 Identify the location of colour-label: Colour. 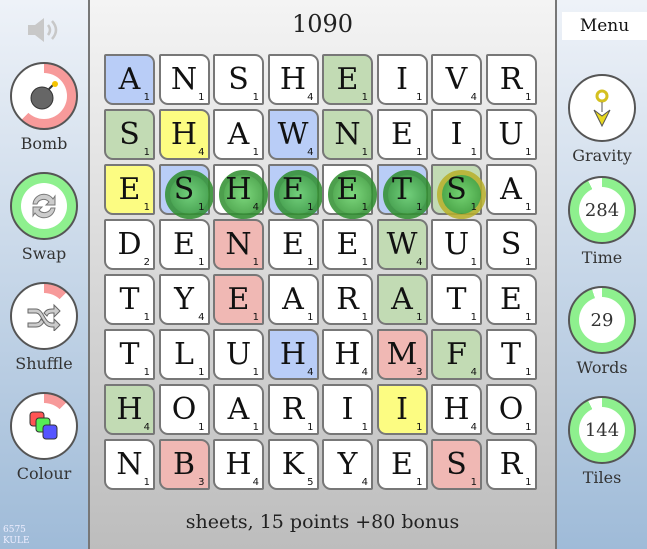
(44, 473).